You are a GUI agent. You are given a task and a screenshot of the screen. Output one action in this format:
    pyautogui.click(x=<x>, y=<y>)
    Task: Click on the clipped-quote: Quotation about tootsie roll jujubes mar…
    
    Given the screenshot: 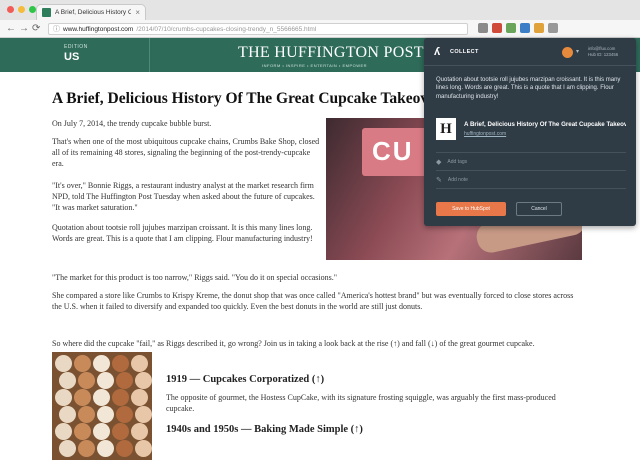 What is the action you would take?
    pyautogui.click(x=528, y=88)
    